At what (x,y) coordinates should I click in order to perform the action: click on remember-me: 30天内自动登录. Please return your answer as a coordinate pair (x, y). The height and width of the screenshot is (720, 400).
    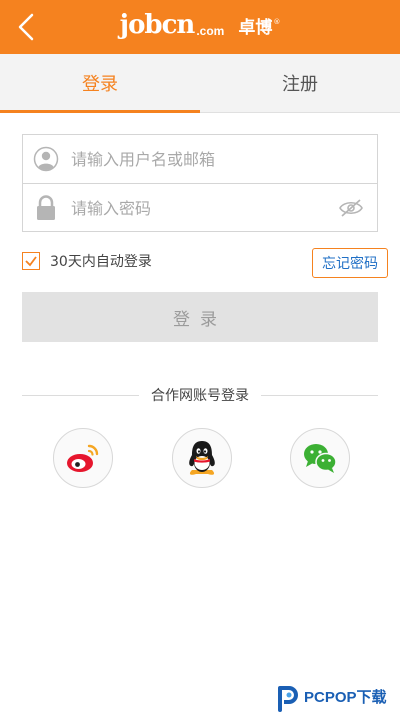
    Looking at the image, I should click on (87, 261).